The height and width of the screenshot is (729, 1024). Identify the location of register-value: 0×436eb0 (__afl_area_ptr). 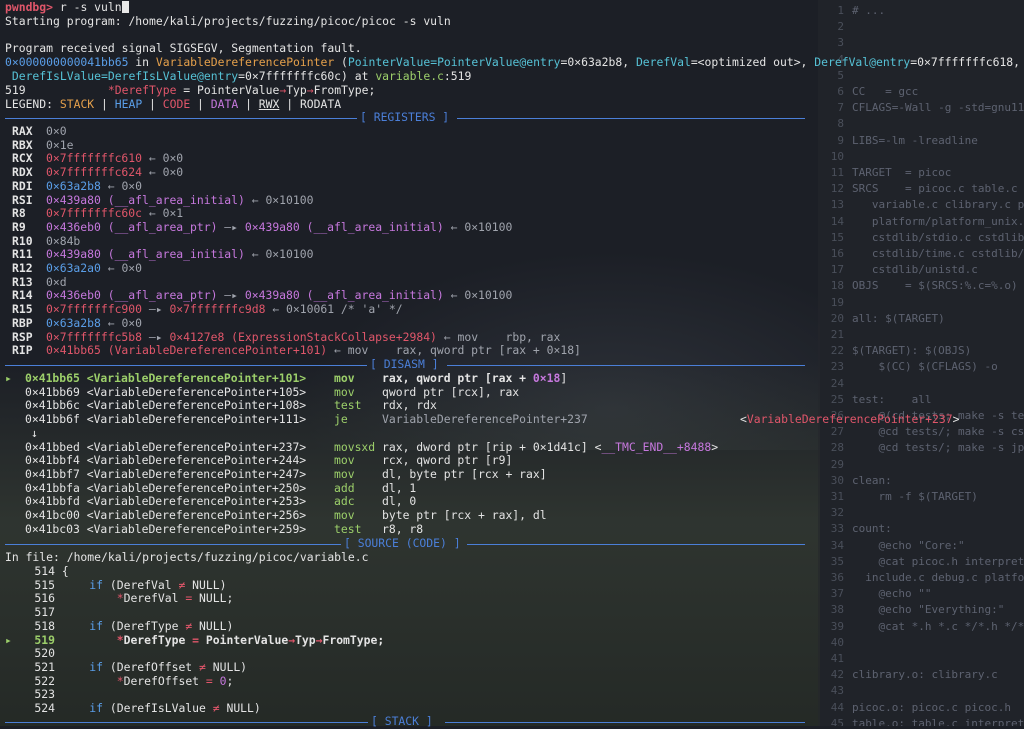
(132, 226).